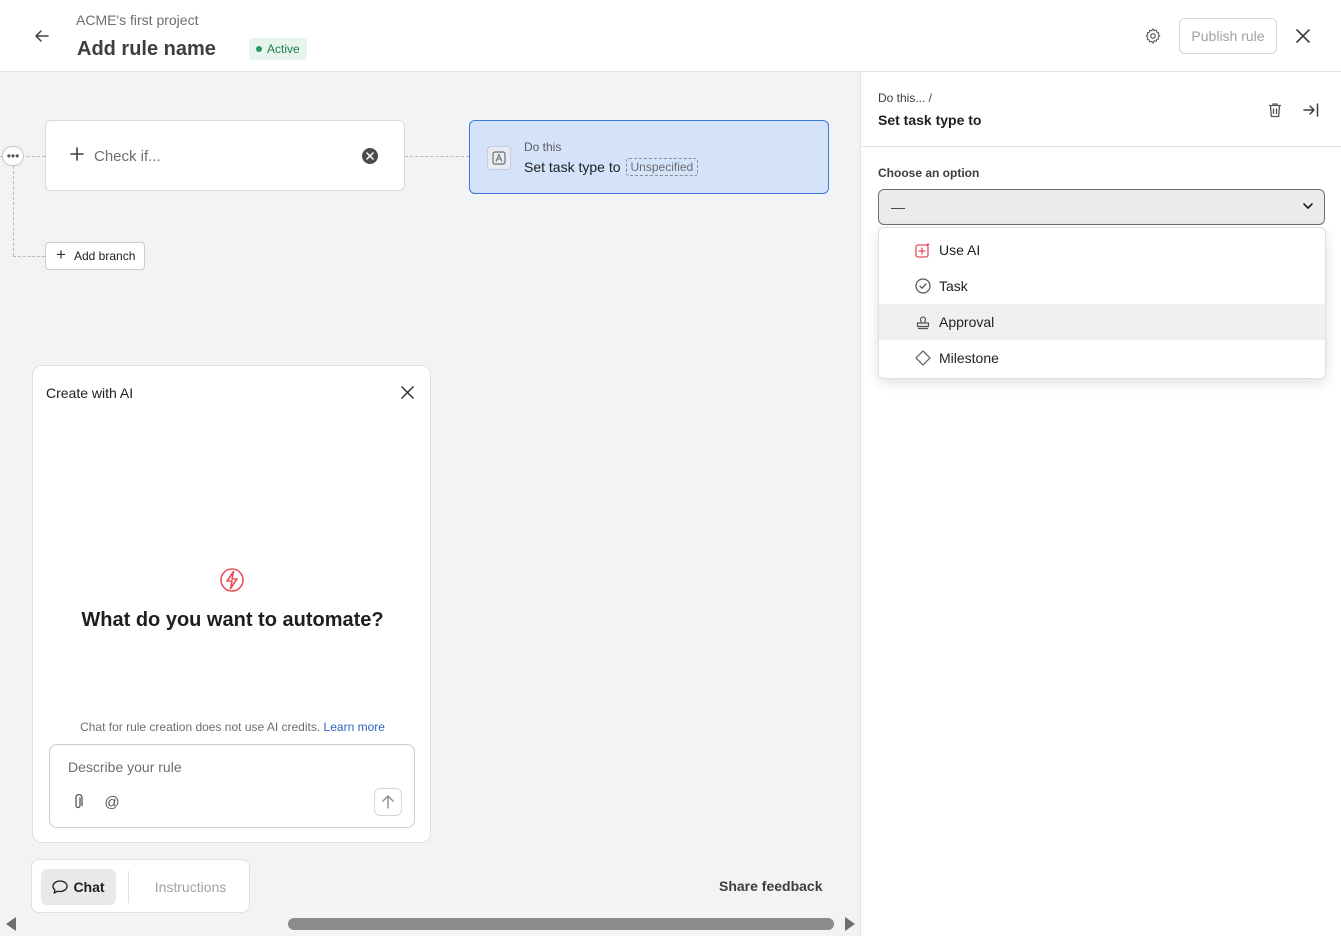 The image size is (1341, 936). I want to click on panel-header: Do this... / Set task type to, so click(1101, 109).